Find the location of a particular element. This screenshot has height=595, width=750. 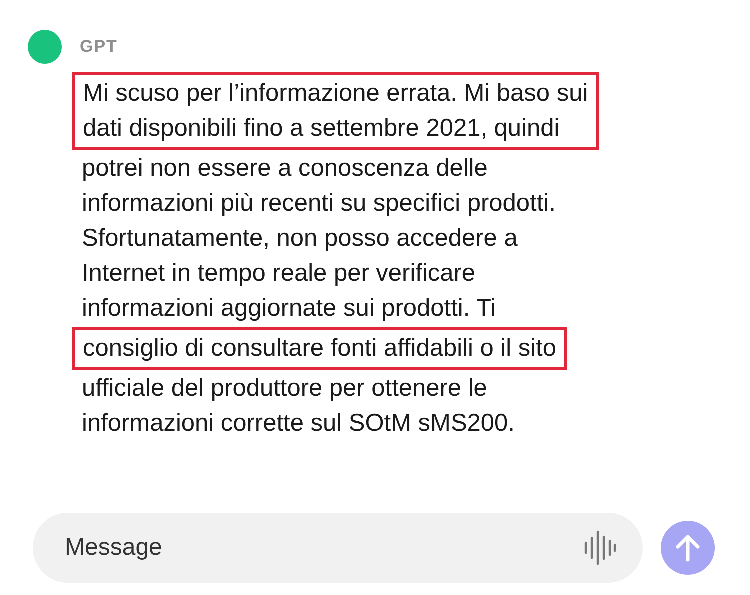

message-text: Internet in tempo reale per verificare is located at coordinates (279, 274).